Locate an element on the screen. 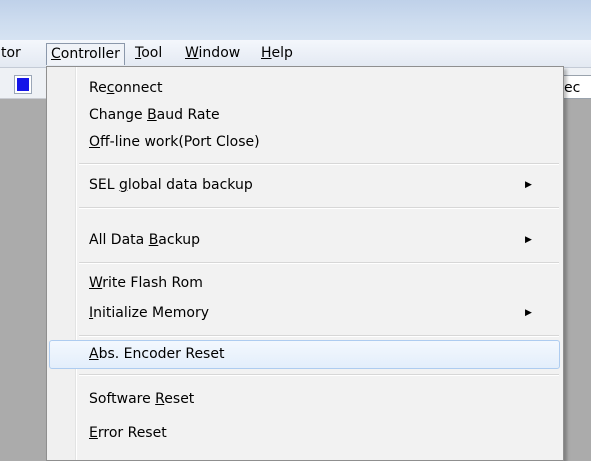 The height and width of the screenshot is (461, 591). menu-item-controller: Controller is located at coordinates (85, 54).